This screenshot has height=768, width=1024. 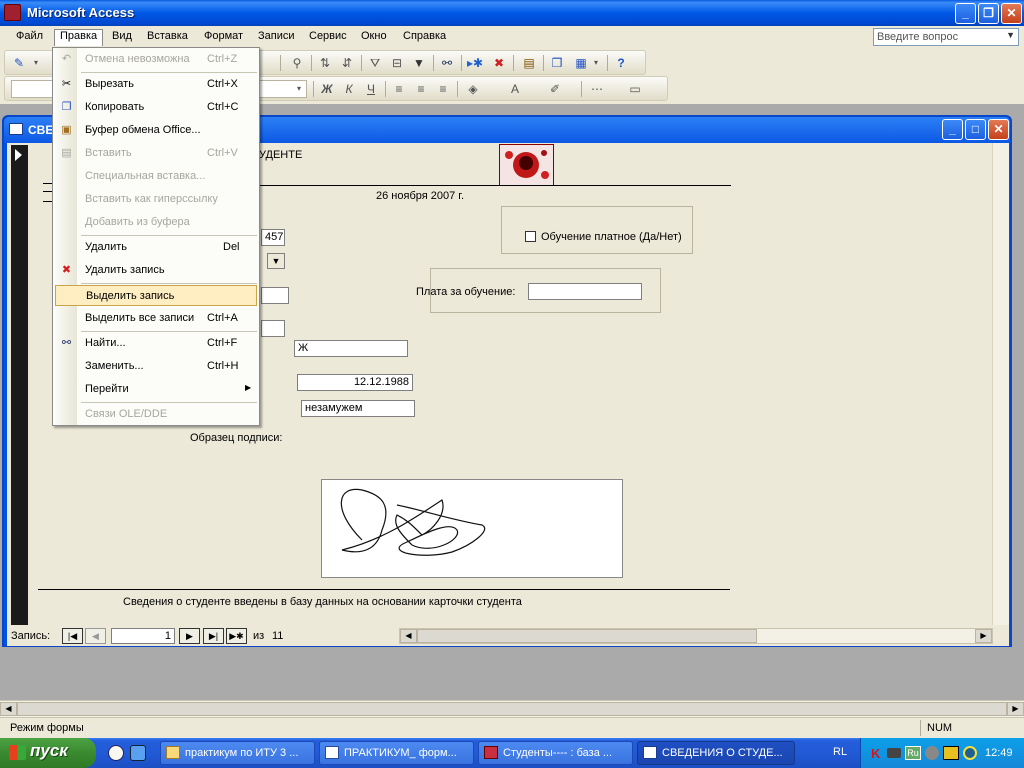 What do you see at coordinates (156, 414) in the screenshot?
I see `menu-item-ole-dde-links: Связи OLE/DDE` at bounding box center [156, 414].